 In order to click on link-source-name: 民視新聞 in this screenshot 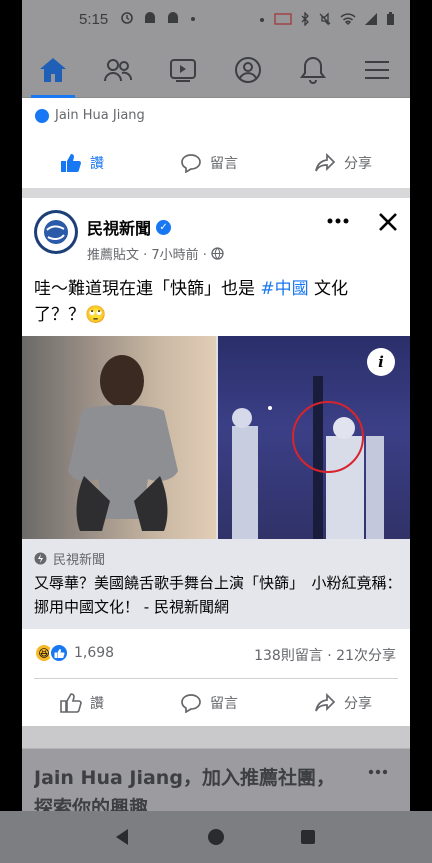, I will do `click(79, 560)`.